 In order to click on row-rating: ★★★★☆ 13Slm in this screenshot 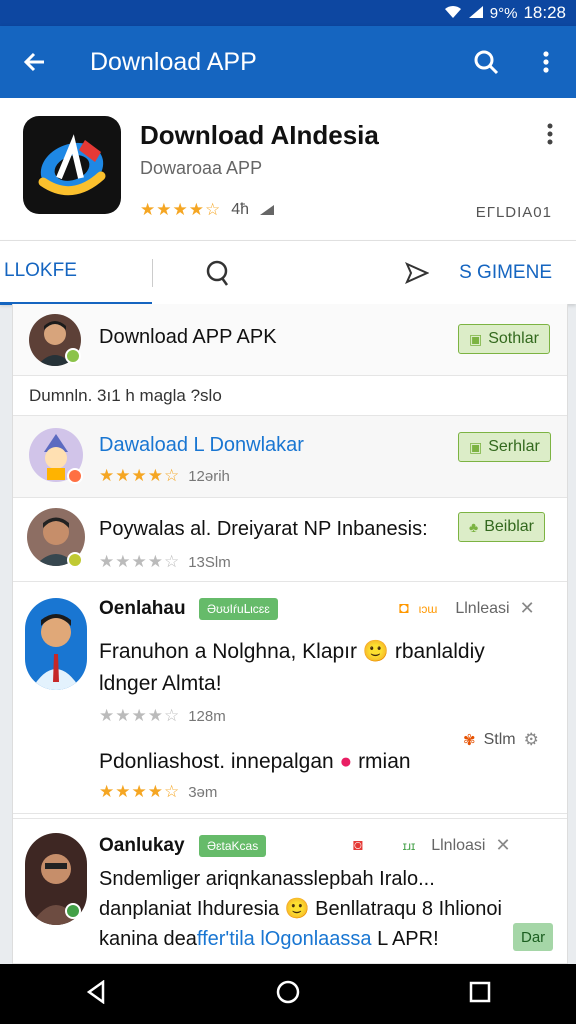, I will do `click(165, 562)`.